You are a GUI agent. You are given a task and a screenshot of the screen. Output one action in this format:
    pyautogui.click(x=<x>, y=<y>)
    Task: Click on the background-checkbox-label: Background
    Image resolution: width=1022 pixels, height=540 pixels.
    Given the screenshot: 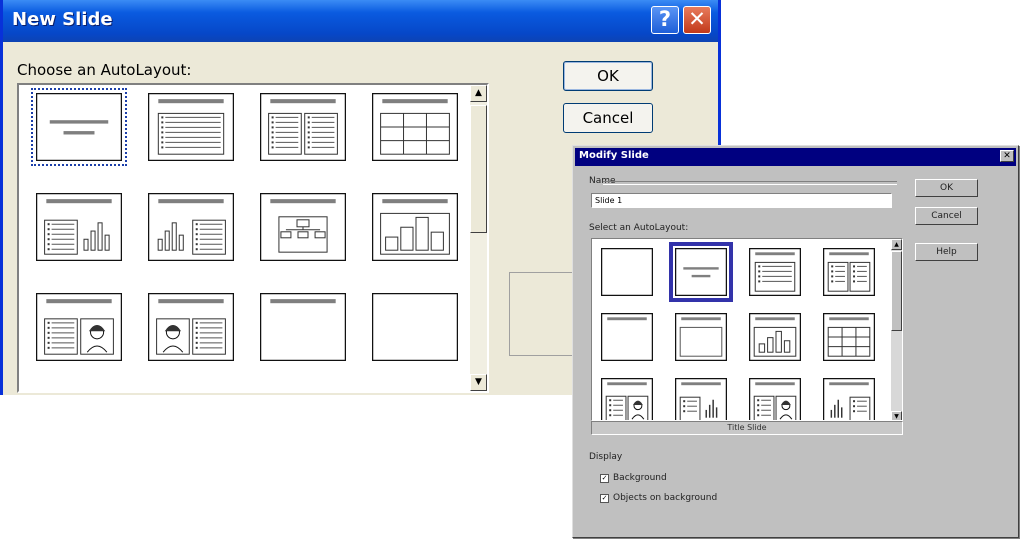 What is the action you would take?
    pyautogui.click(x=640, y=478)
    